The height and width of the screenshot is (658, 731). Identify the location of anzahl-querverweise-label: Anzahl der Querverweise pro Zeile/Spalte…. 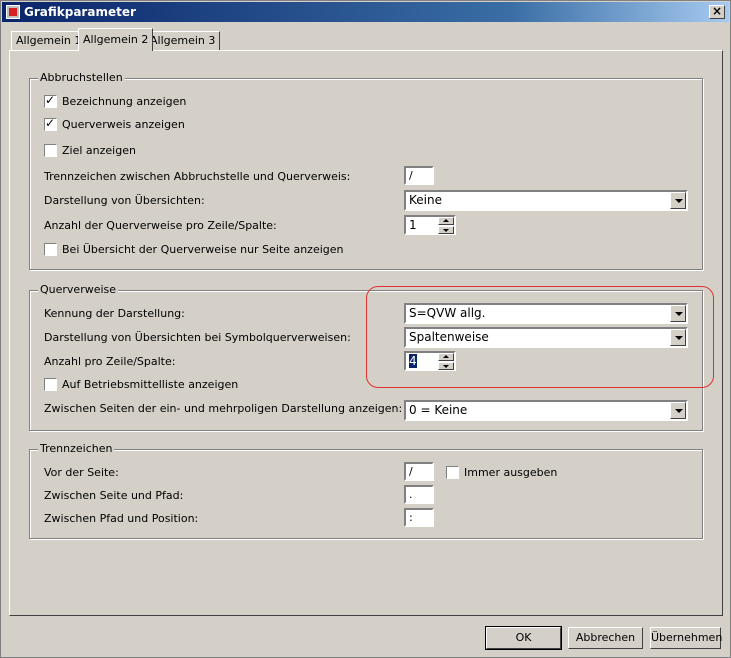
(160, 225).